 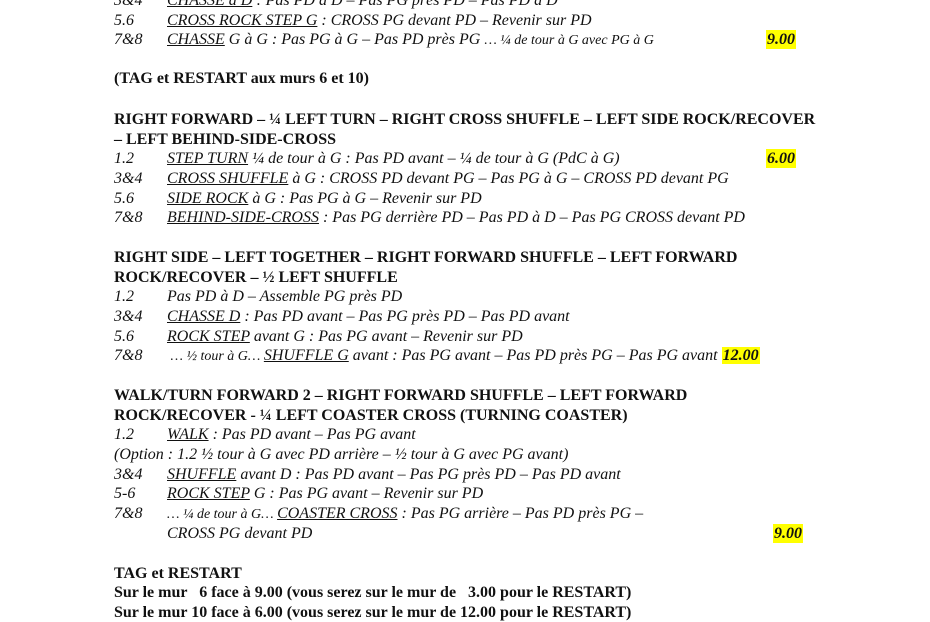 I want to click on section-title-cont: ROCK/RECOVER – ½ LEFT SHUFFLE, so click(x=256, y=277).